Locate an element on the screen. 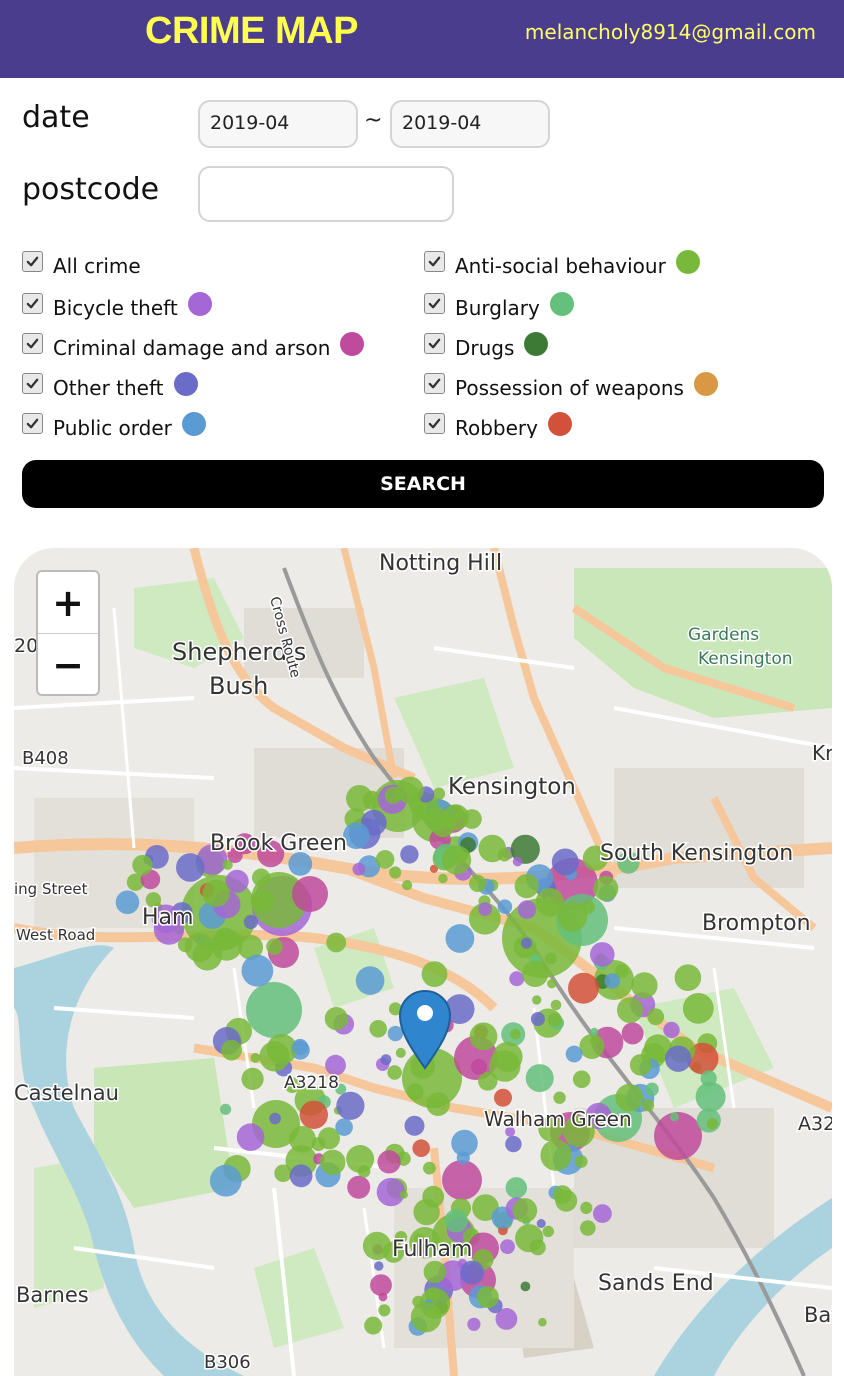  crime-type-option: Drugs is located at coordinates (486, 348).